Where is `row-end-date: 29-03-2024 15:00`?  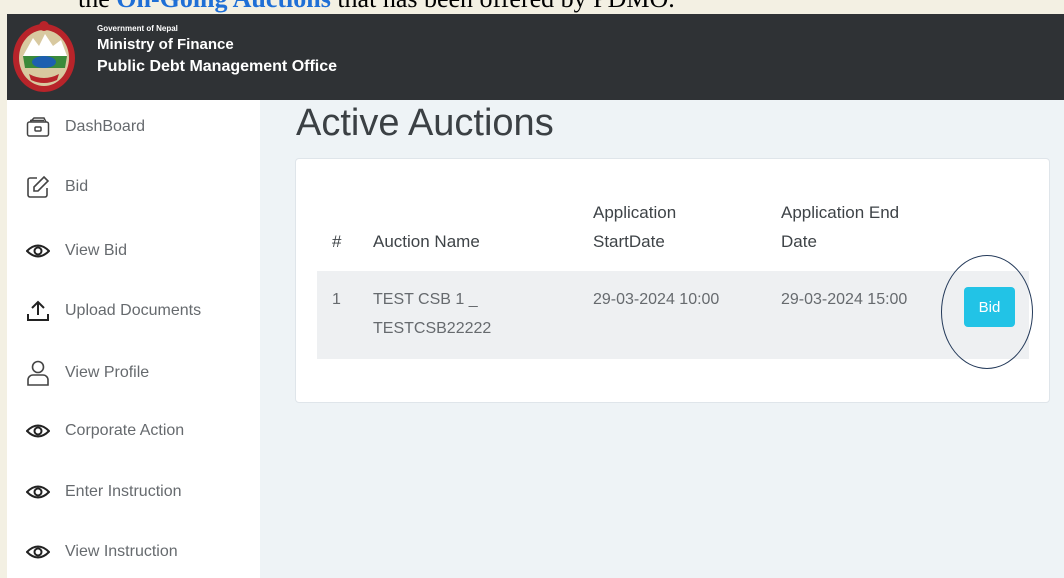 row-end-date: 29-03-2024 15:00 is located at coordinates (844, 299).